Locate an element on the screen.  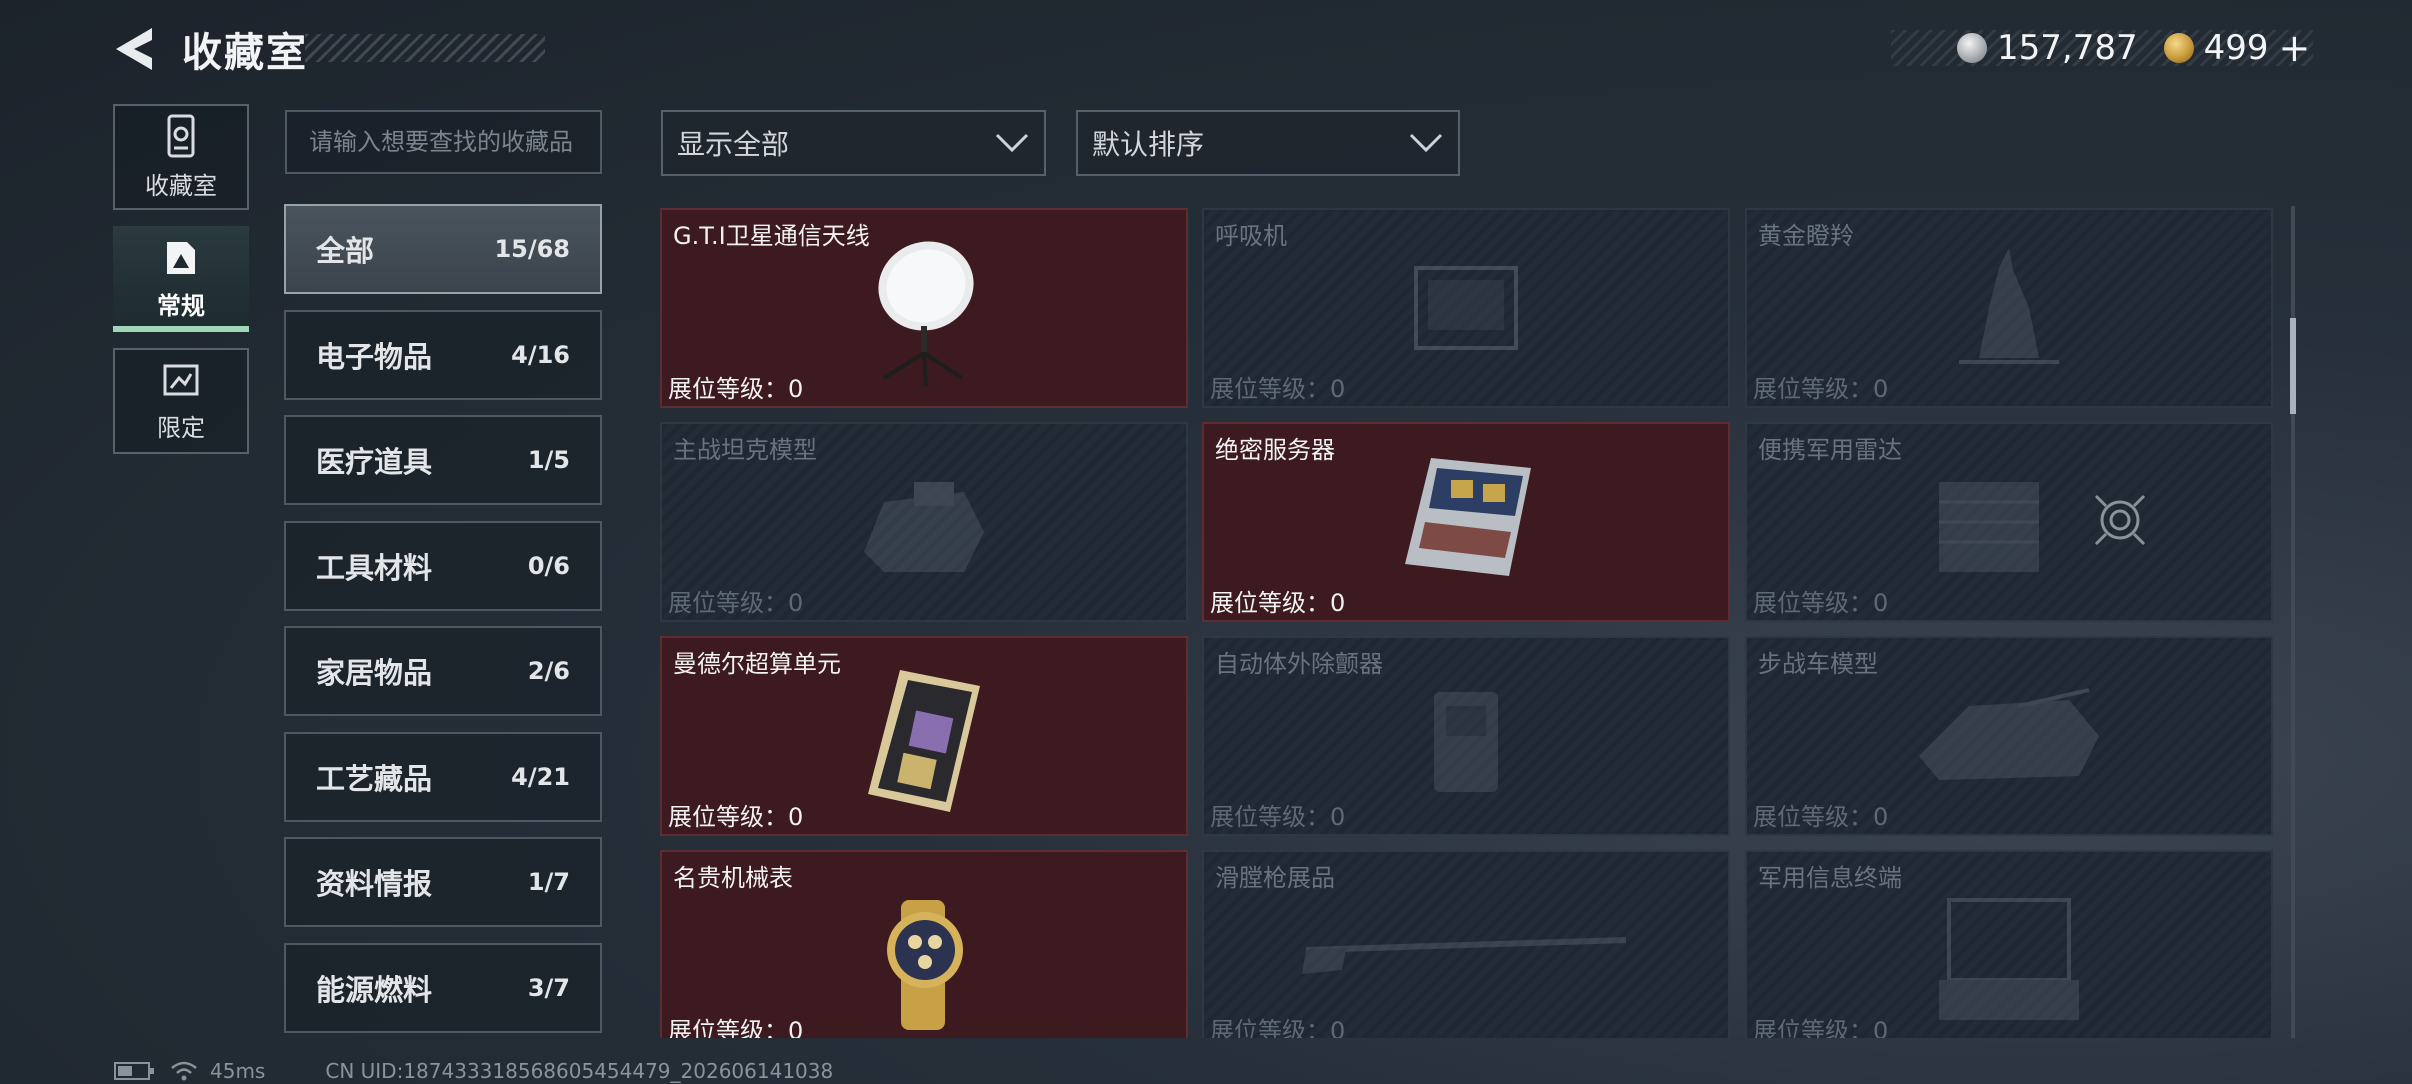
category-name: 家居物品 is located at coordinates (374, 673).